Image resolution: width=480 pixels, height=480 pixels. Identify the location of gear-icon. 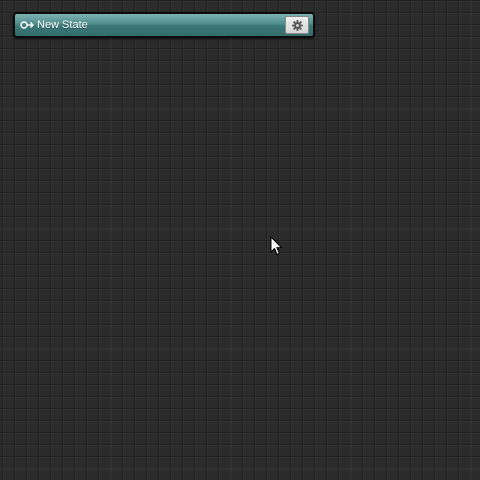
(297, 25).